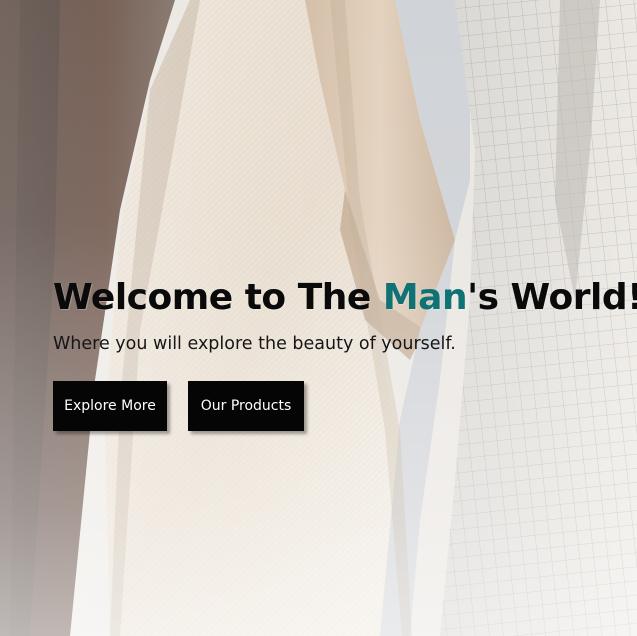  What do you see at coordinates (218, 297) in the screenshot?
I see `headline-text-start: Welcome to The` at bounding box center [218, 297].